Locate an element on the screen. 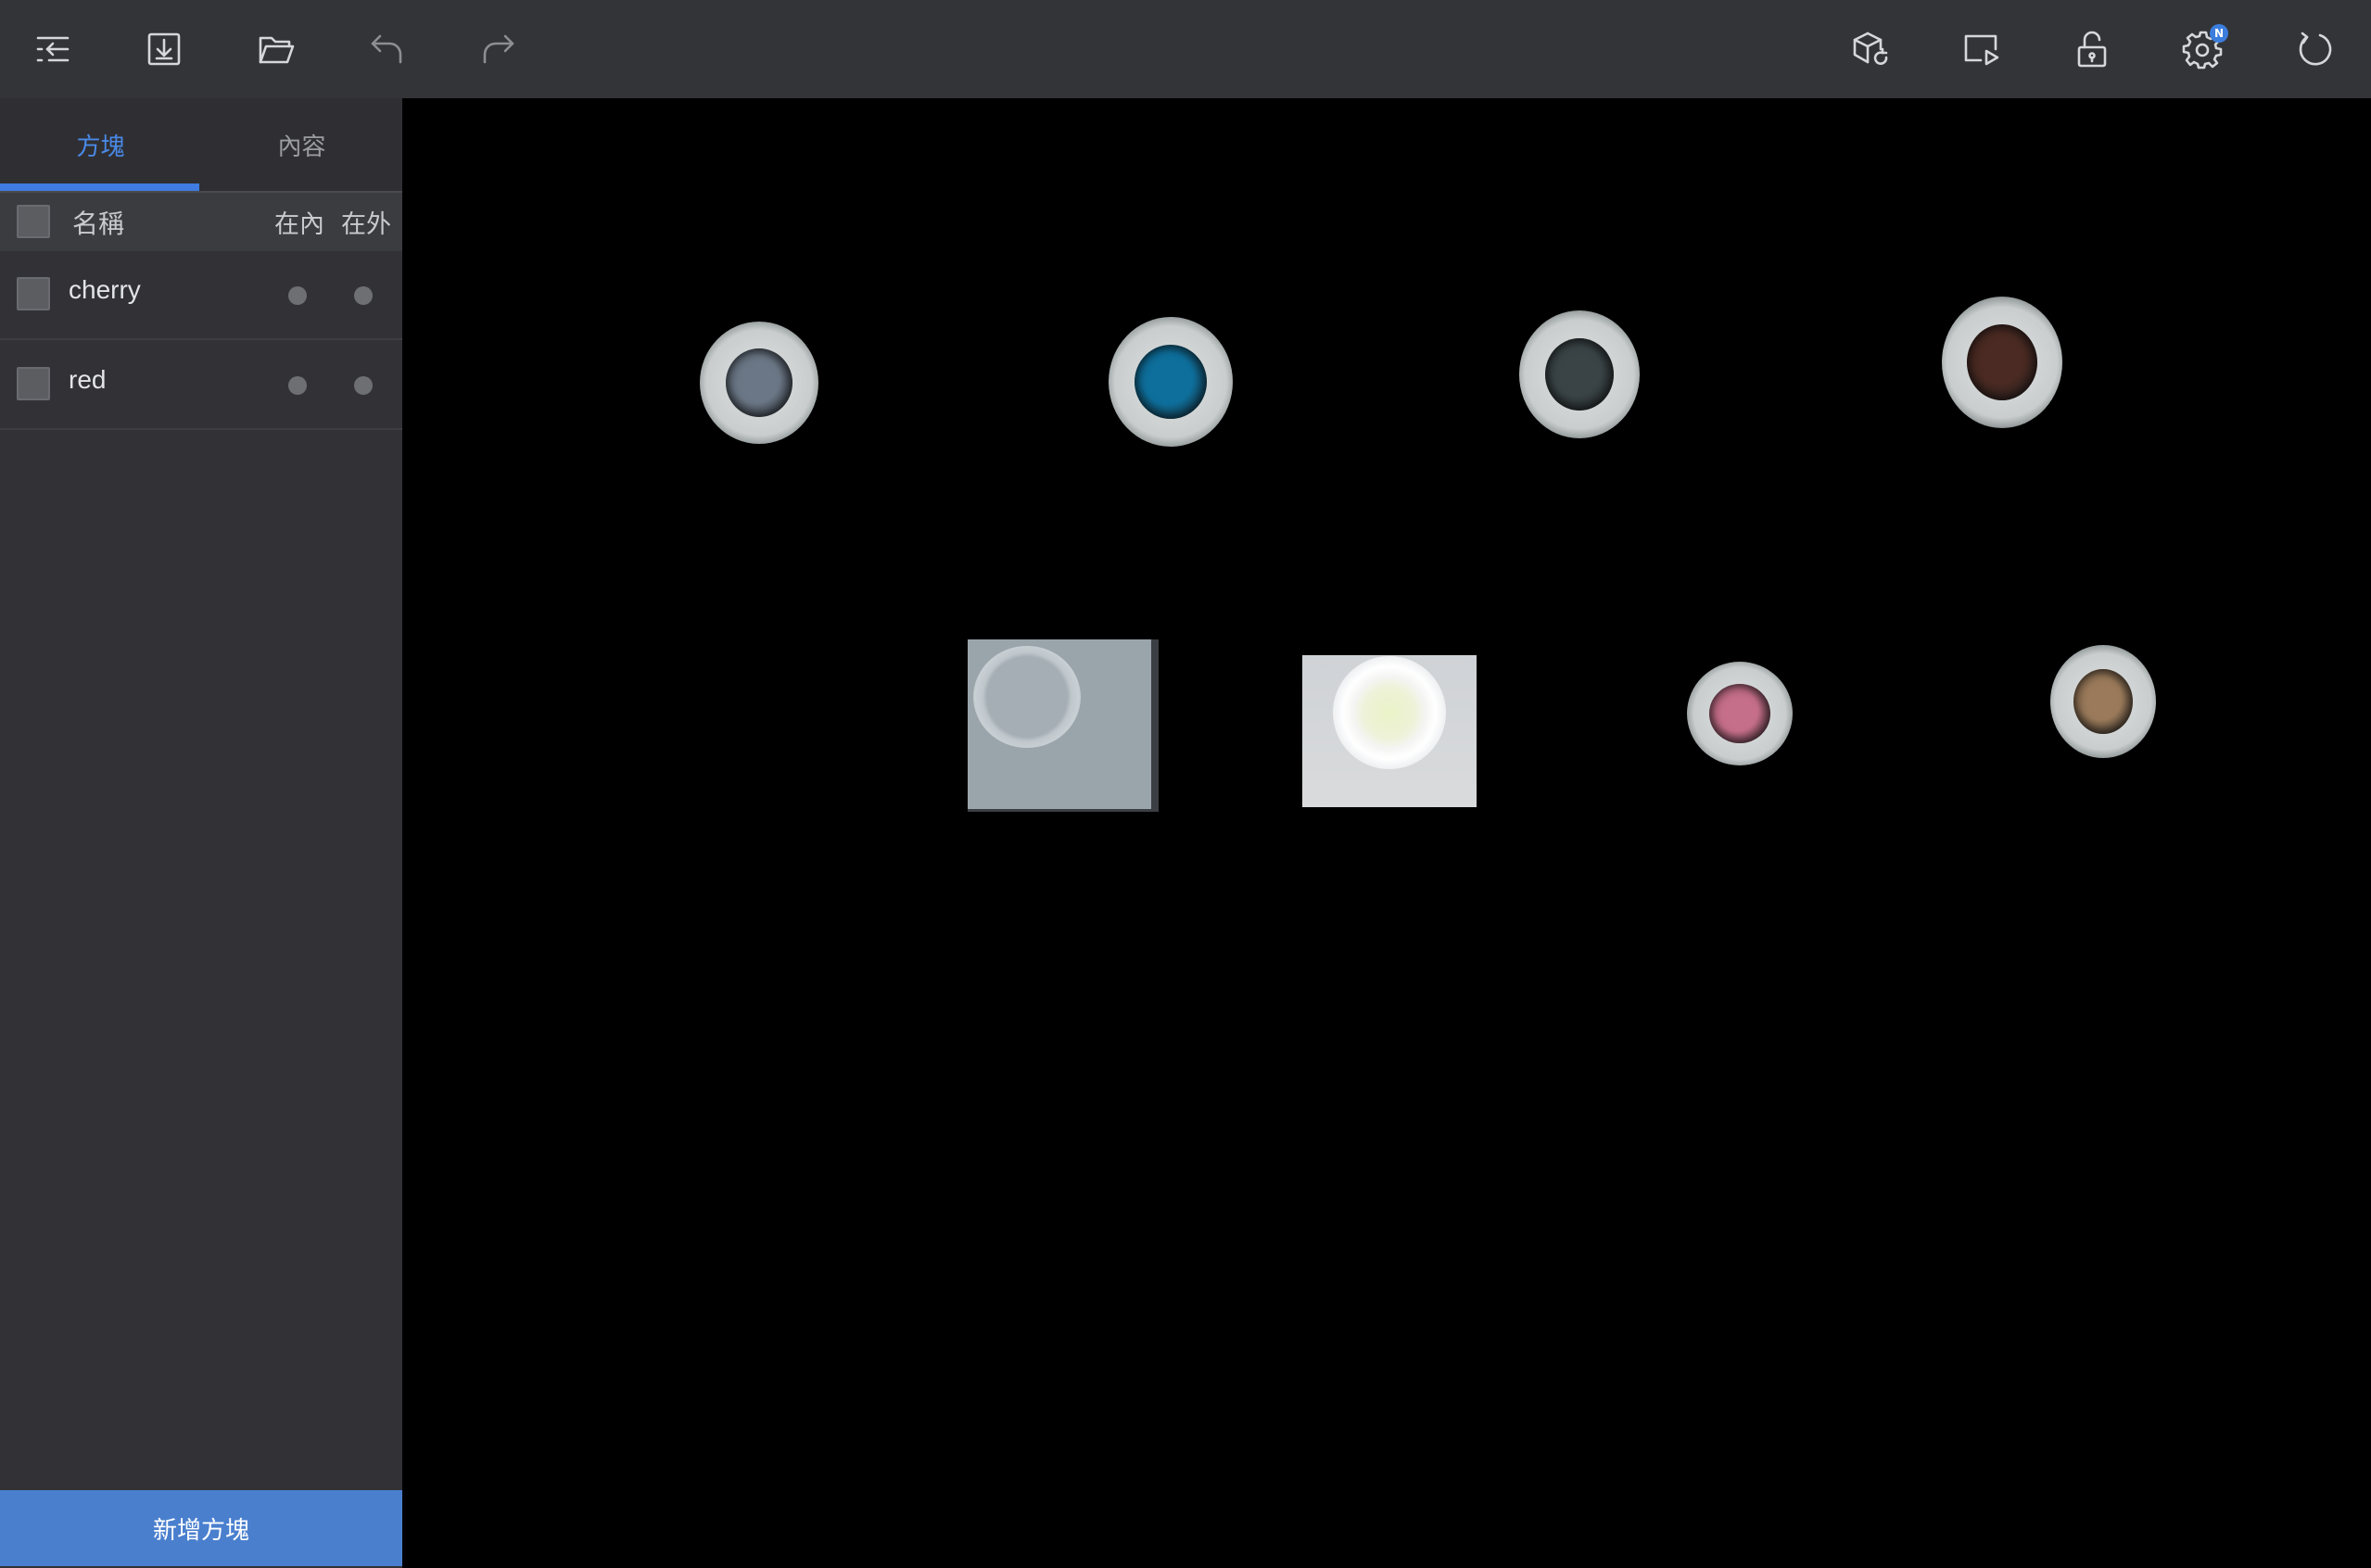 This screenshot has height=1568, width=2371. save-button is located at coordinates (164, 49).